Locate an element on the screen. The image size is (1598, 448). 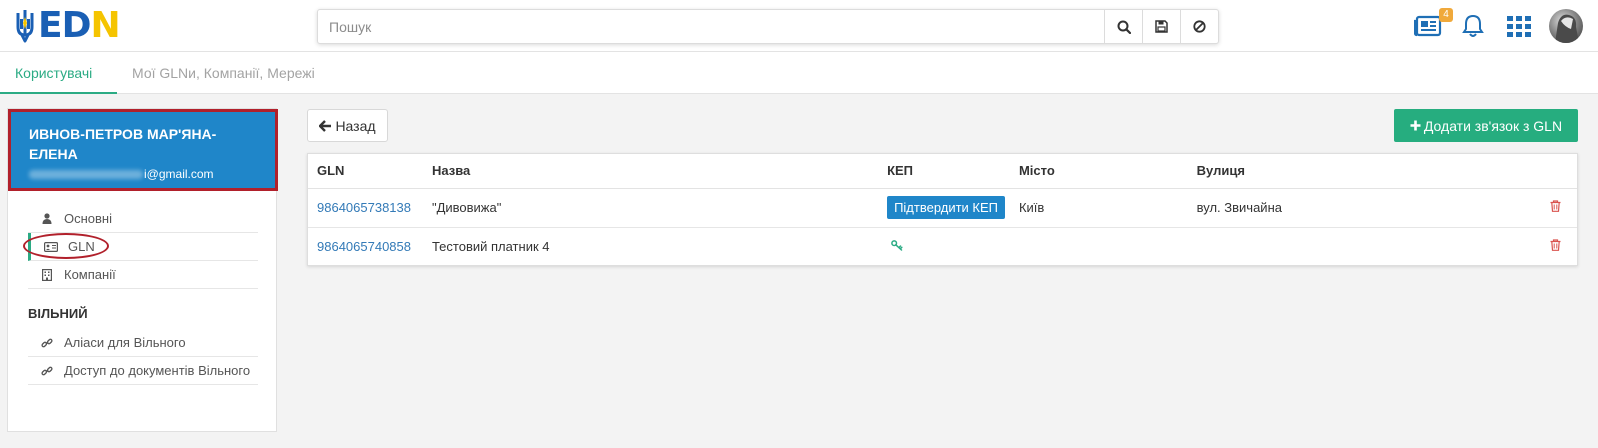
user-menu: Основні GLN Компанії is located at coordinates (143, 247).